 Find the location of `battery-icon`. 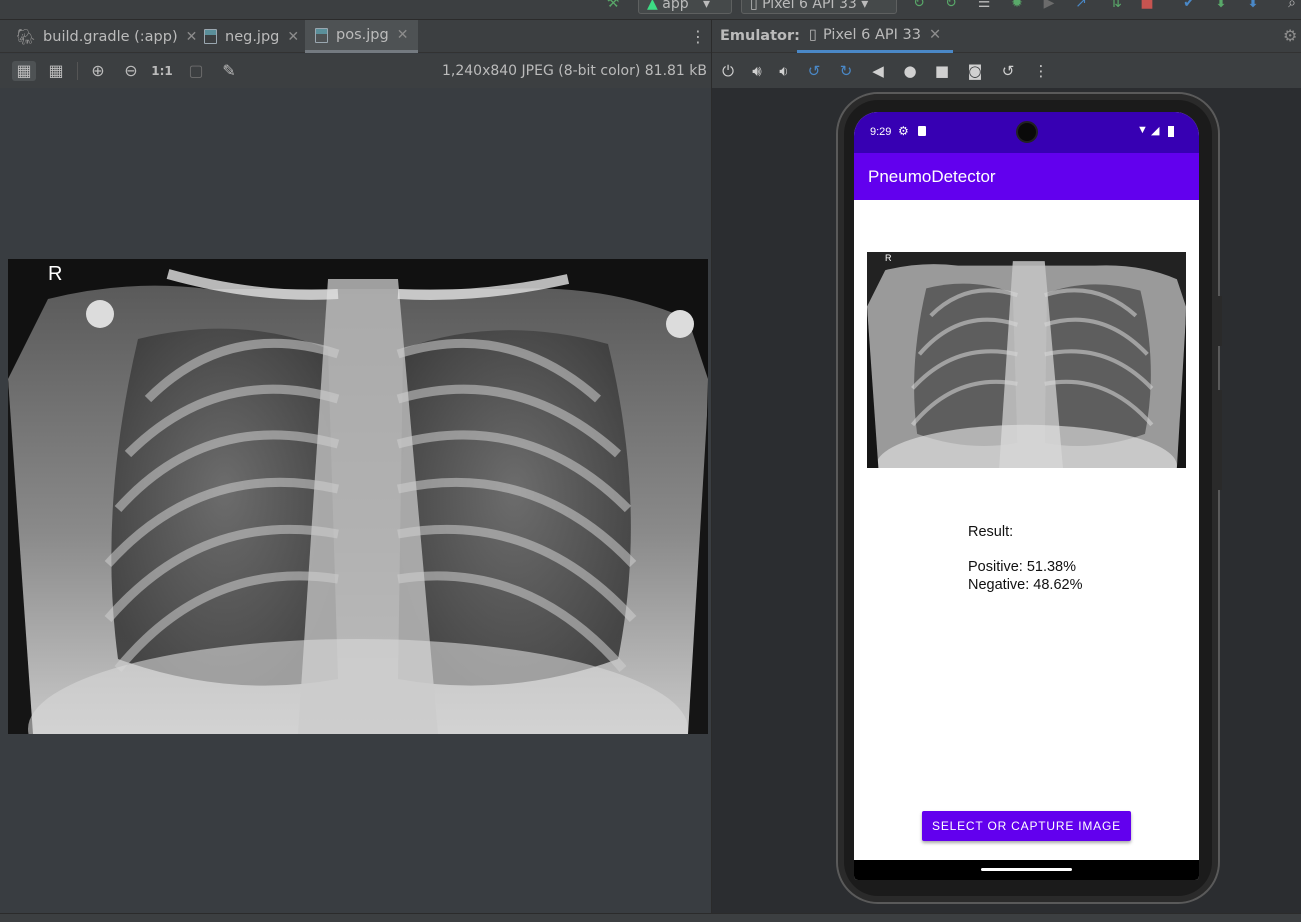

battery-icon is located at coordinates (1171, 131).